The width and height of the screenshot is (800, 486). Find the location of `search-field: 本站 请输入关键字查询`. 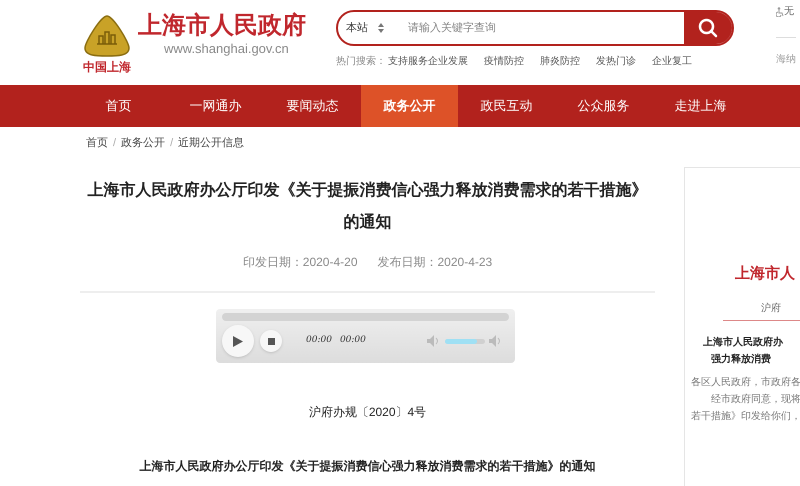

search-field: 本站 请输入关键字查询 is located at coordinates (535, 28).